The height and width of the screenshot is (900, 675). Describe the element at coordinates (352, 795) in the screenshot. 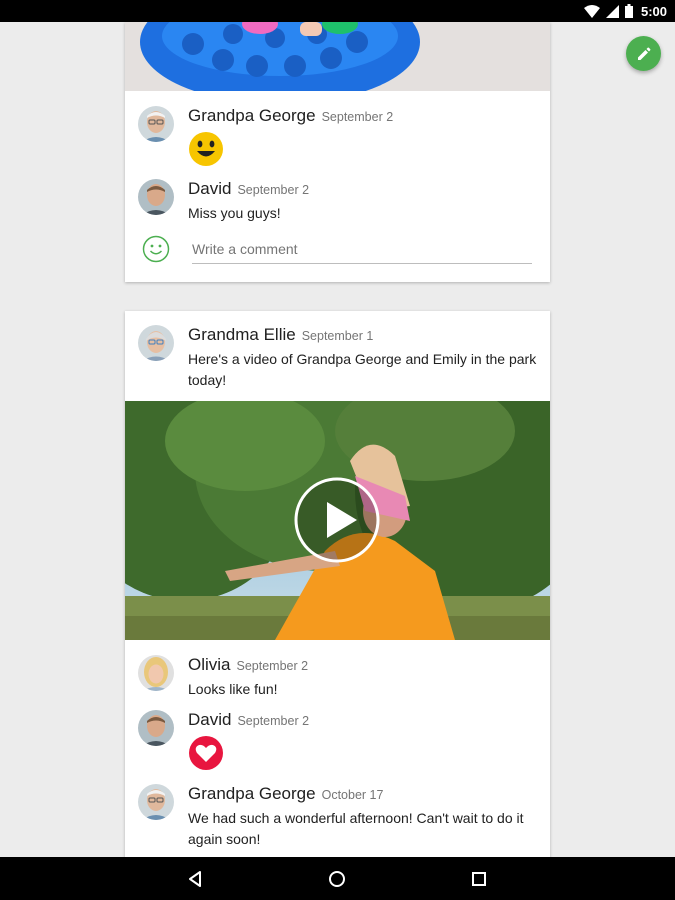

I see `comment-date: October 17` at that location.